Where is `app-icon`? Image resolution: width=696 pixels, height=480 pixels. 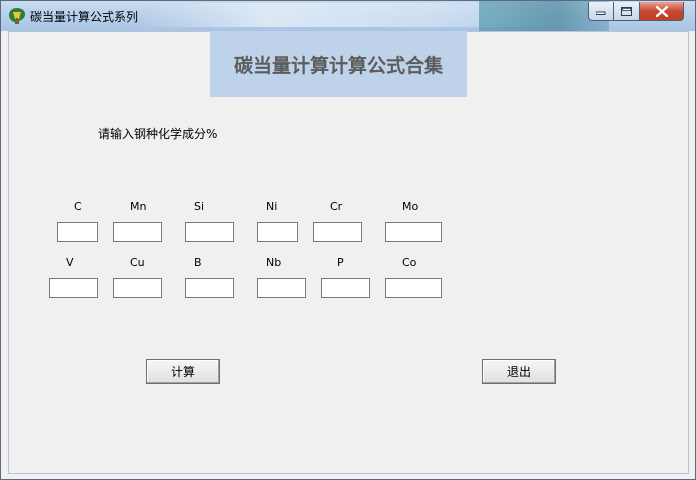 app-icon is located at coordinates (17, 16).